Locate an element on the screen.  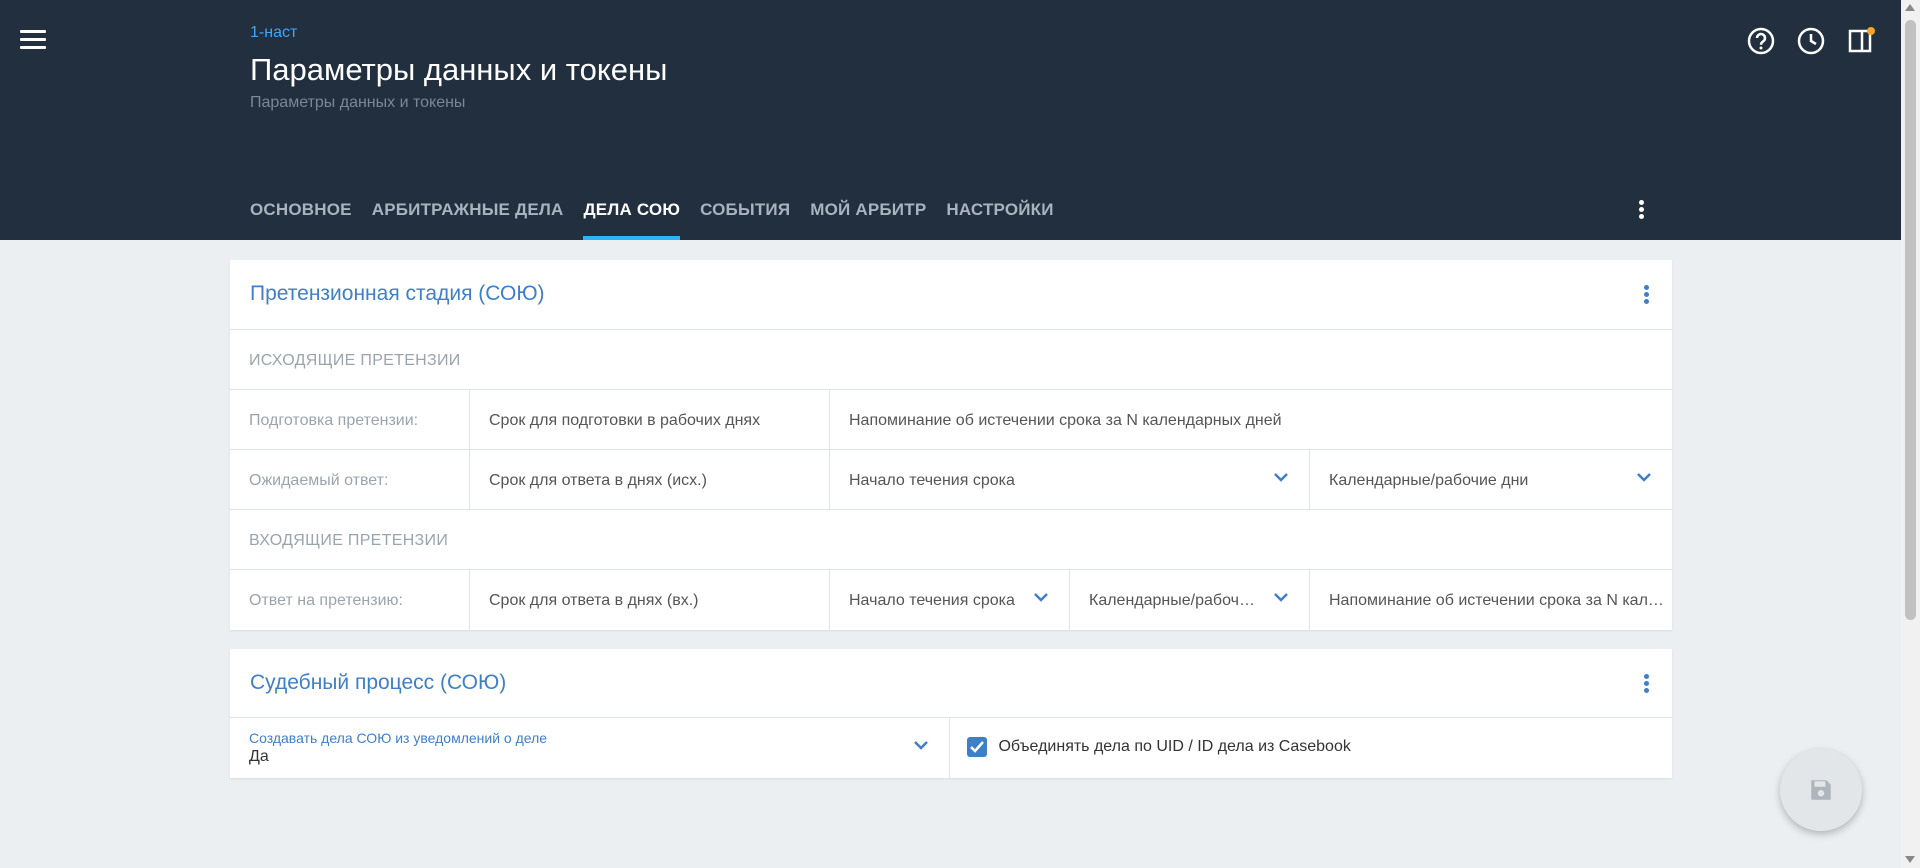
create-cases-value: Да is located at coordinates (259, 756).